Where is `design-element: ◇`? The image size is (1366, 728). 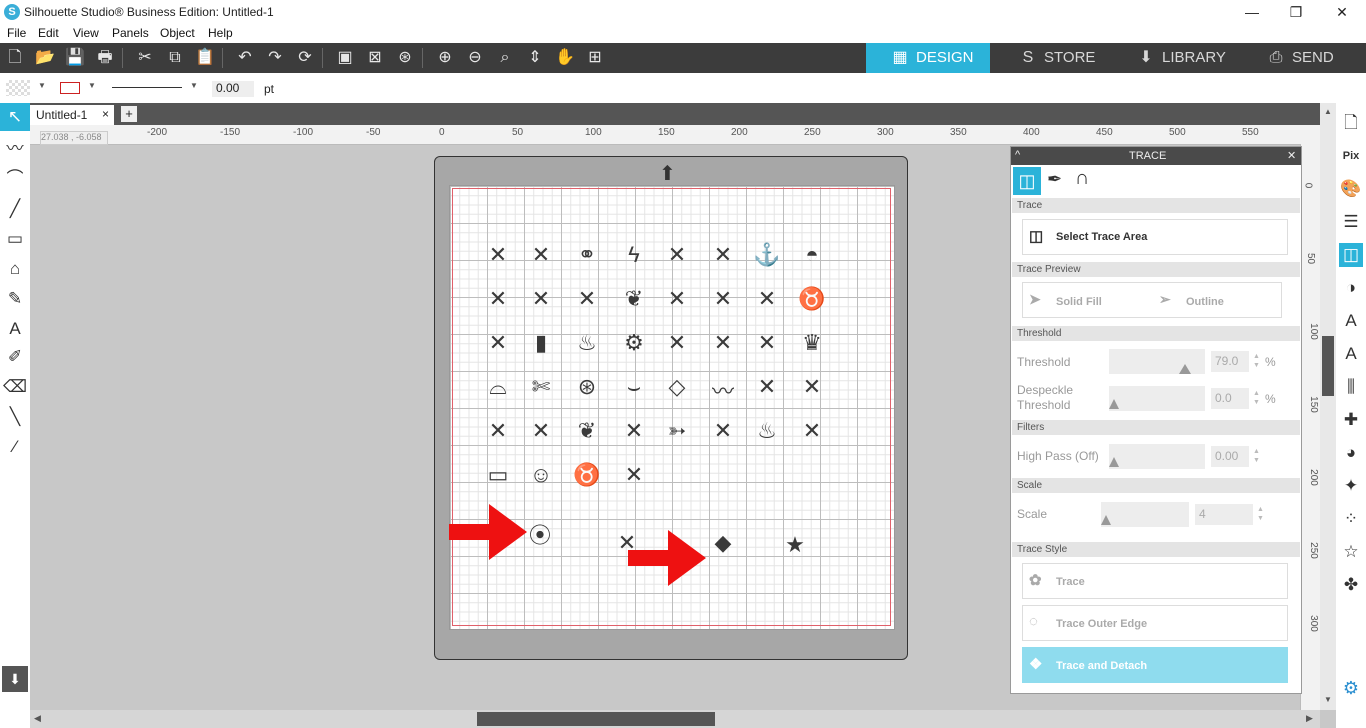 design-element: ◇ is located at coordinates (677, 387).